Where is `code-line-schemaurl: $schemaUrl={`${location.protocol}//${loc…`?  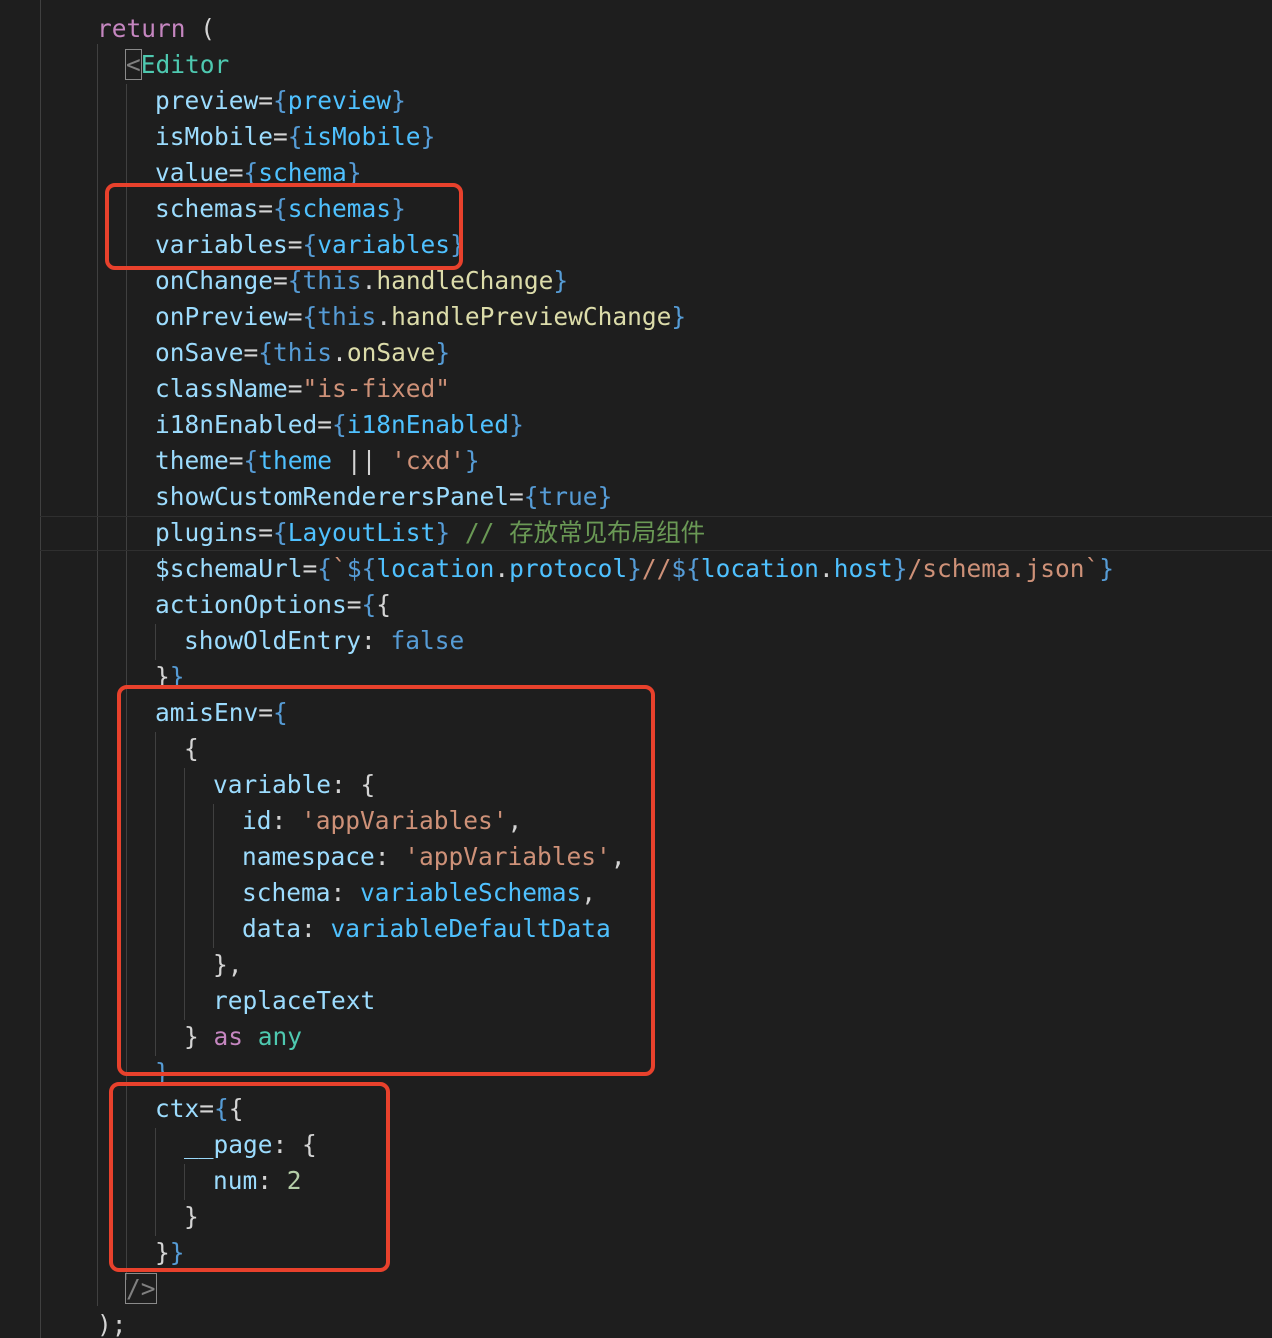
code-line-schemaurl: $schemaUrl={`${location.protocol}//${loc… is located at coordinates (634, 569).